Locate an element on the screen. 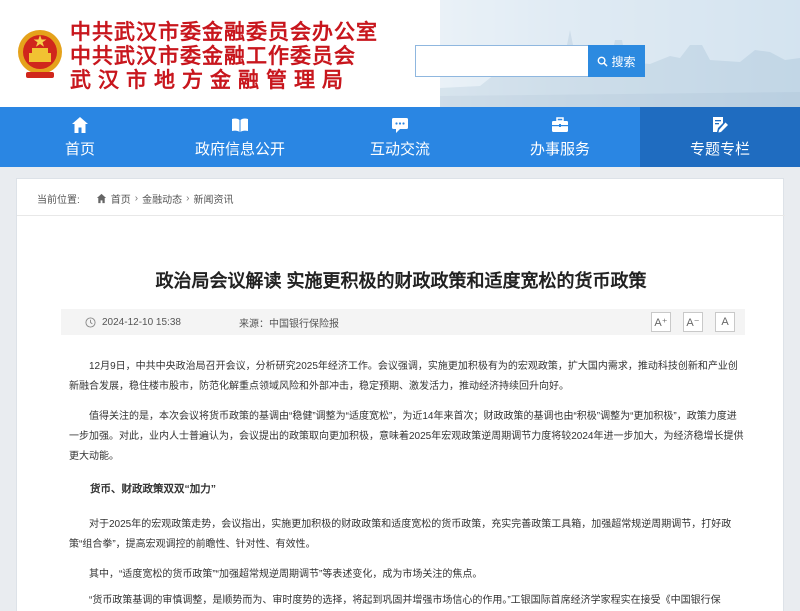 The height and width of the screenshot is (611, 800). org-name-line2: 中共武汉市委金融工作委员会 is located at coordinates (213, 55).